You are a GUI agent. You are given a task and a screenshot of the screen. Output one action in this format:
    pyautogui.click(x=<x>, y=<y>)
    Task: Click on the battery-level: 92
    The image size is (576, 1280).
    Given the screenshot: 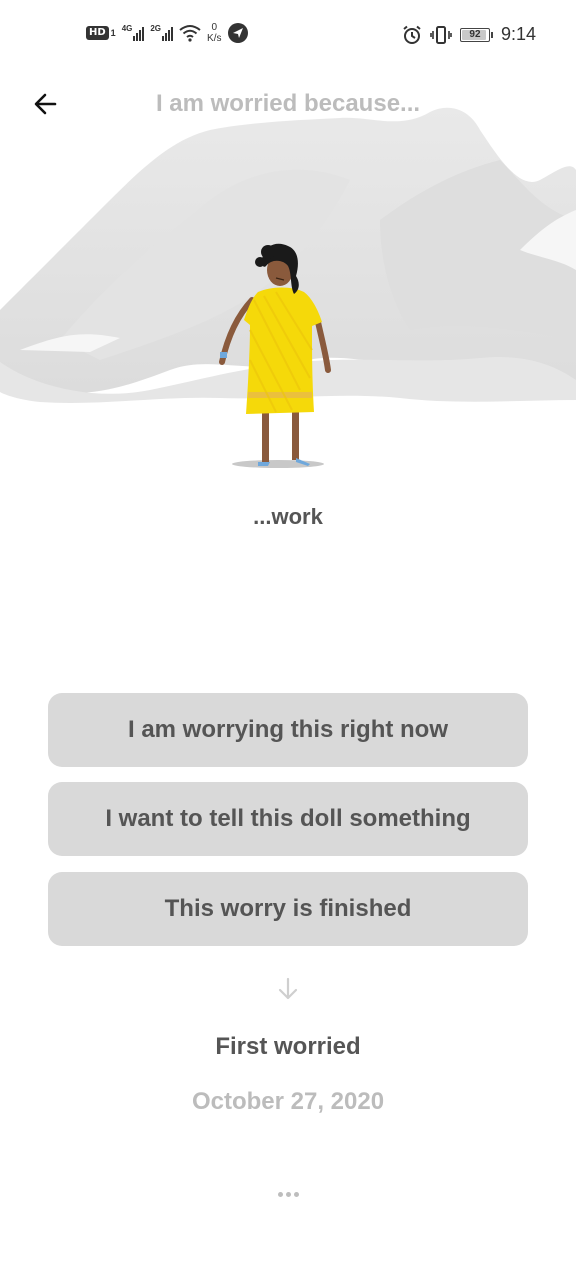 What is the action you would take?
    pyautogui.click(x=475, y=34)
    